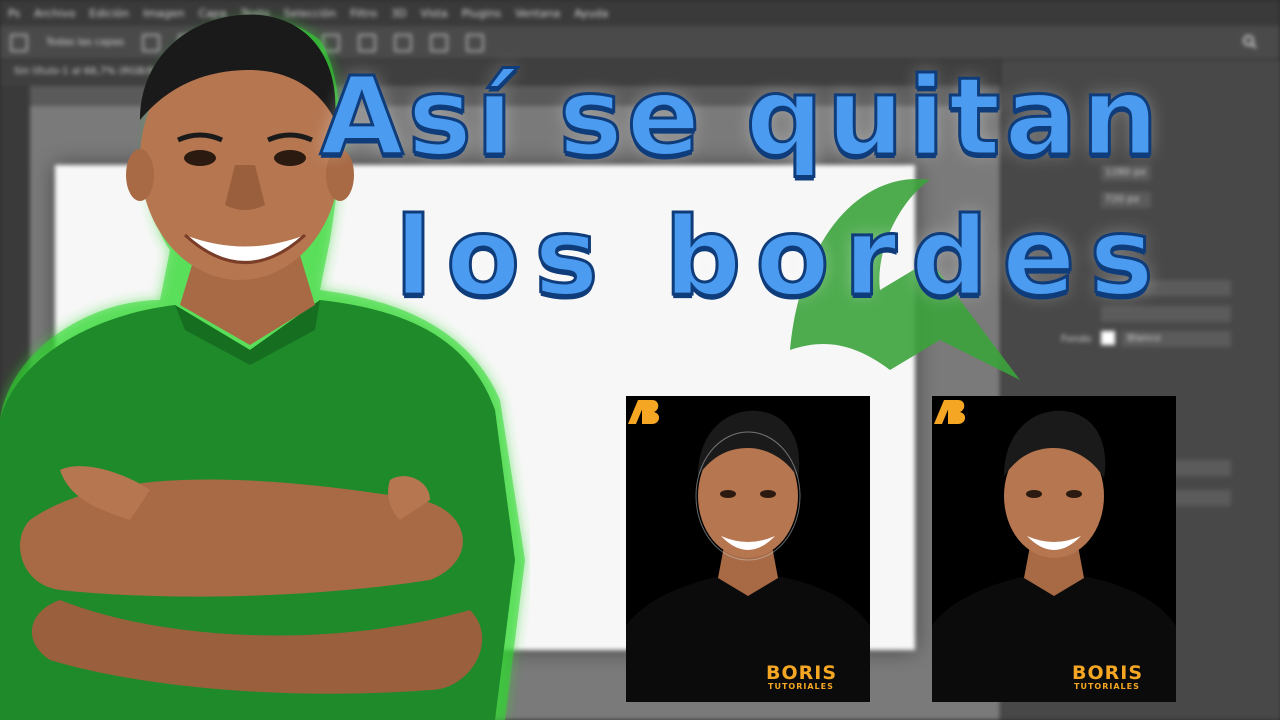 This screenshot has width=1280, height=720. I want to click on thumbnail-before: BORIS TUTORIALES, so click(748, 549).